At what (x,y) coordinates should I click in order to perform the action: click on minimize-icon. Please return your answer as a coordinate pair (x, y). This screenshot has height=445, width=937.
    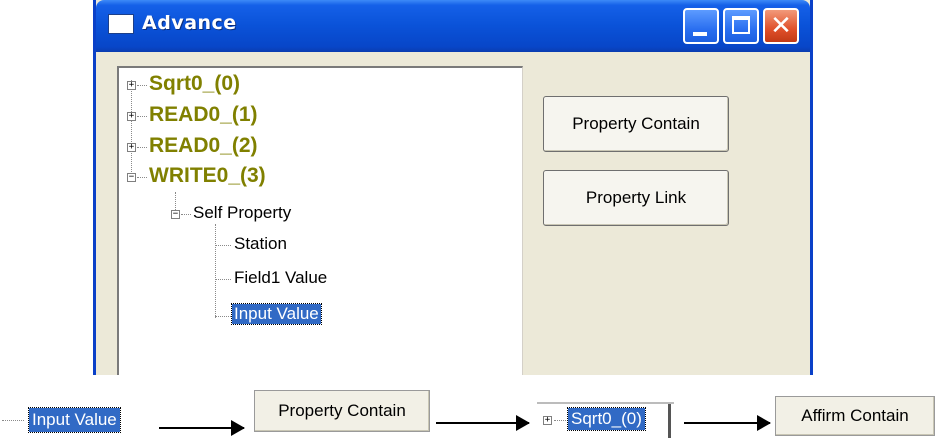
    Looking at the image, I should click on (700, 34).